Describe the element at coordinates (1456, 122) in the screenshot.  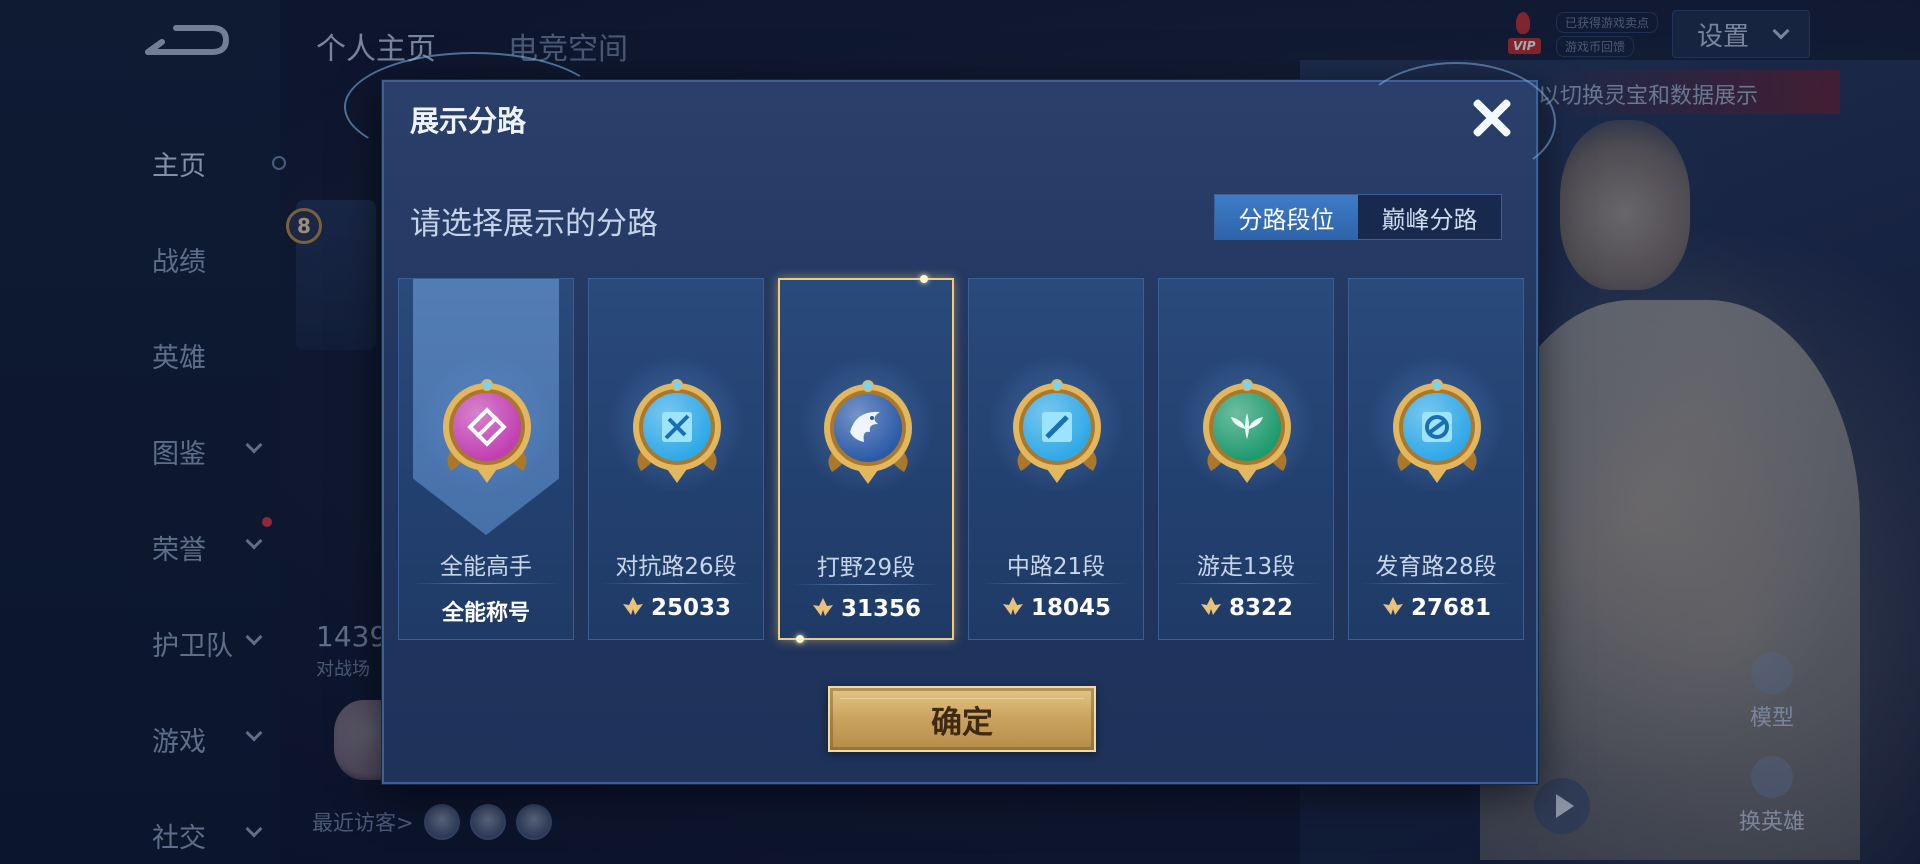
I see `decorative-swirl` at that location.